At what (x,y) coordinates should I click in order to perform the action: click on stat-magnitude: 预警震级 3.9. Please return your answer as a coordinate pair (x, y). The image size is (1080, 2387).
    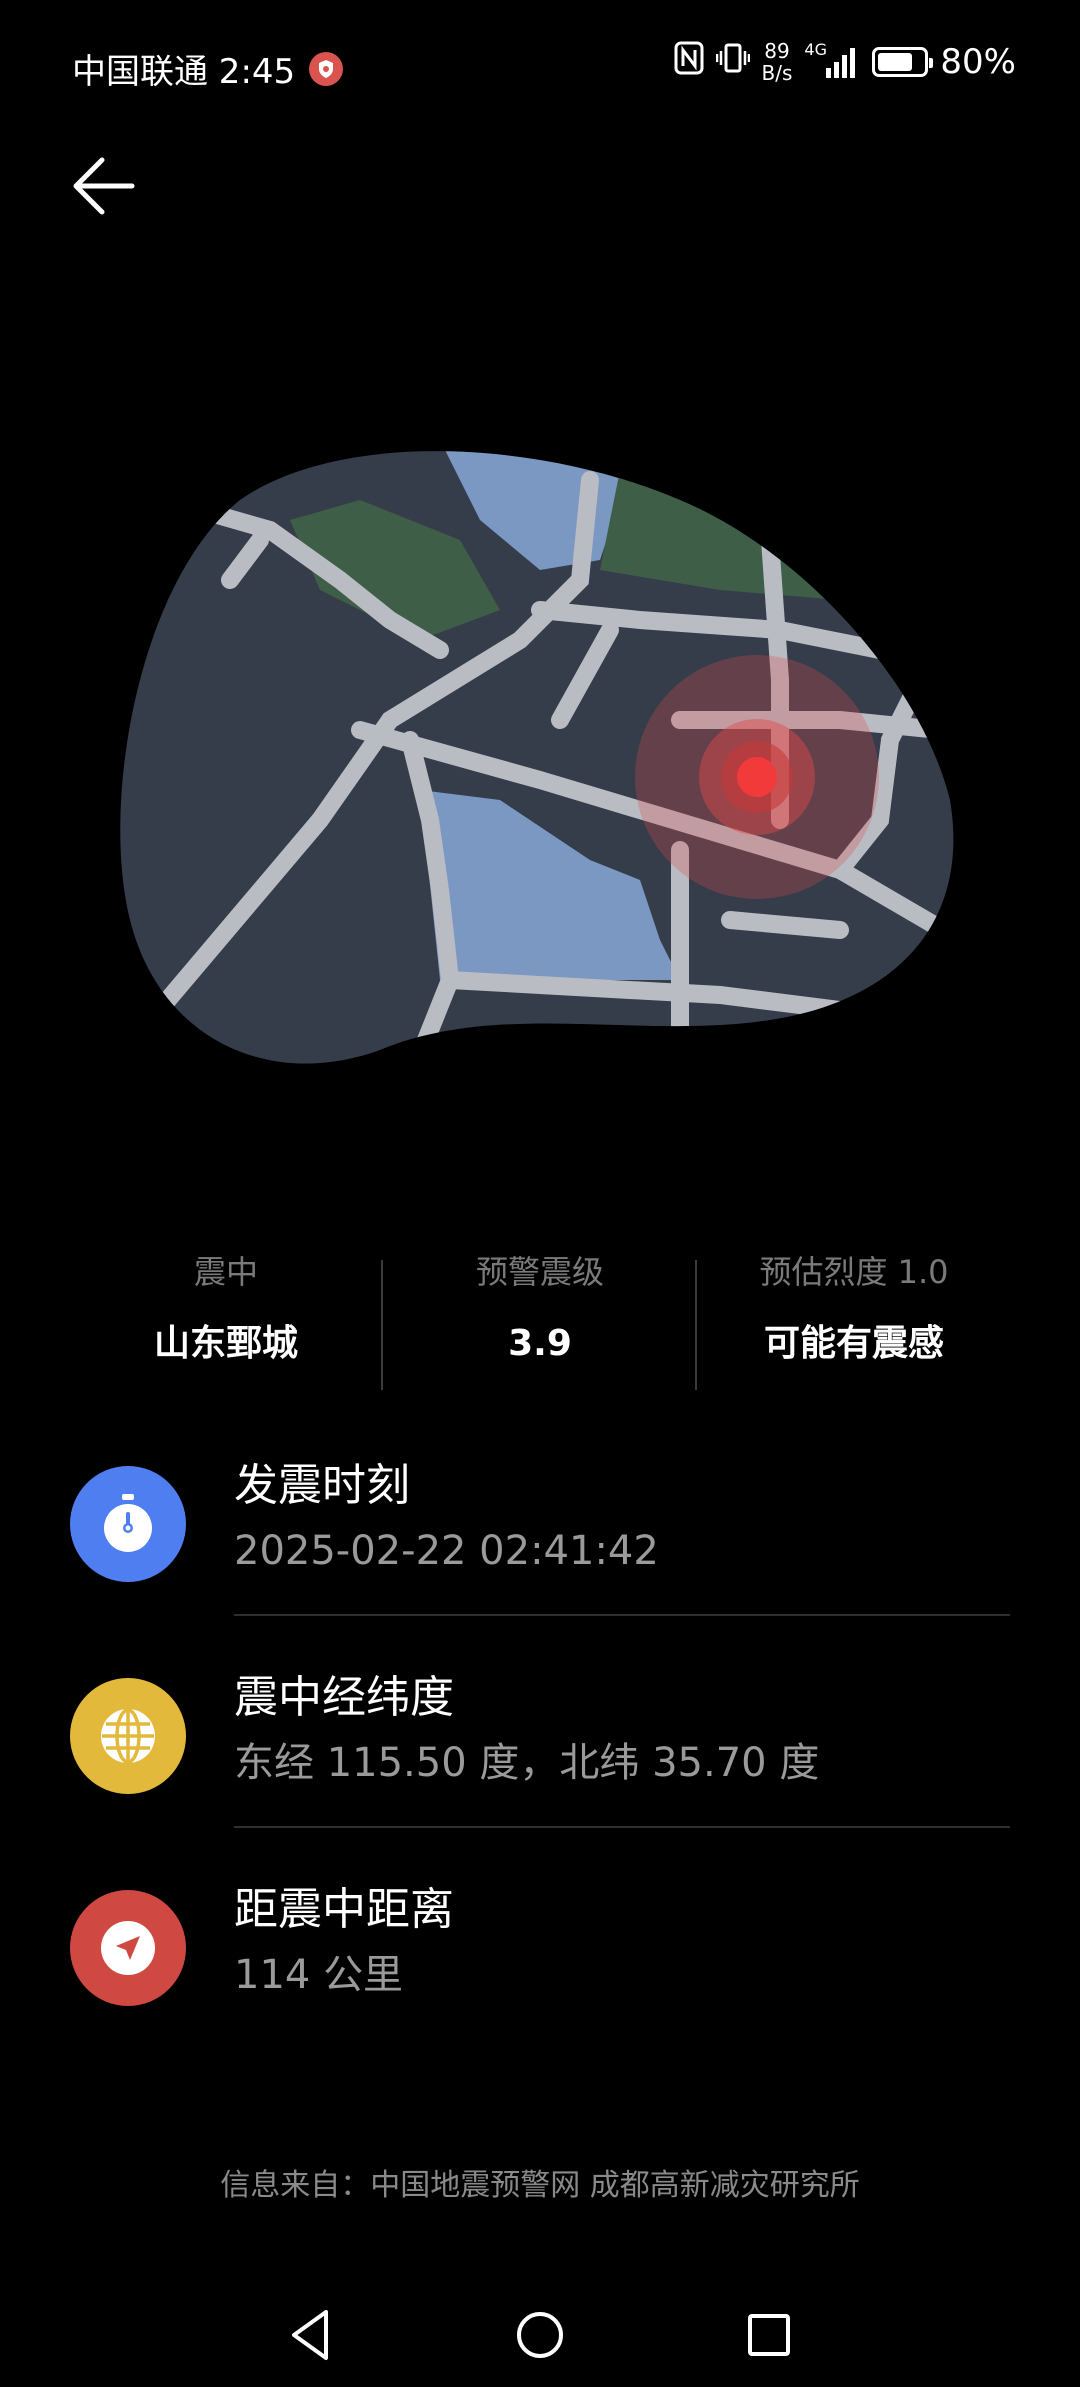
    Looking at the image, I should click on (540, 1308).